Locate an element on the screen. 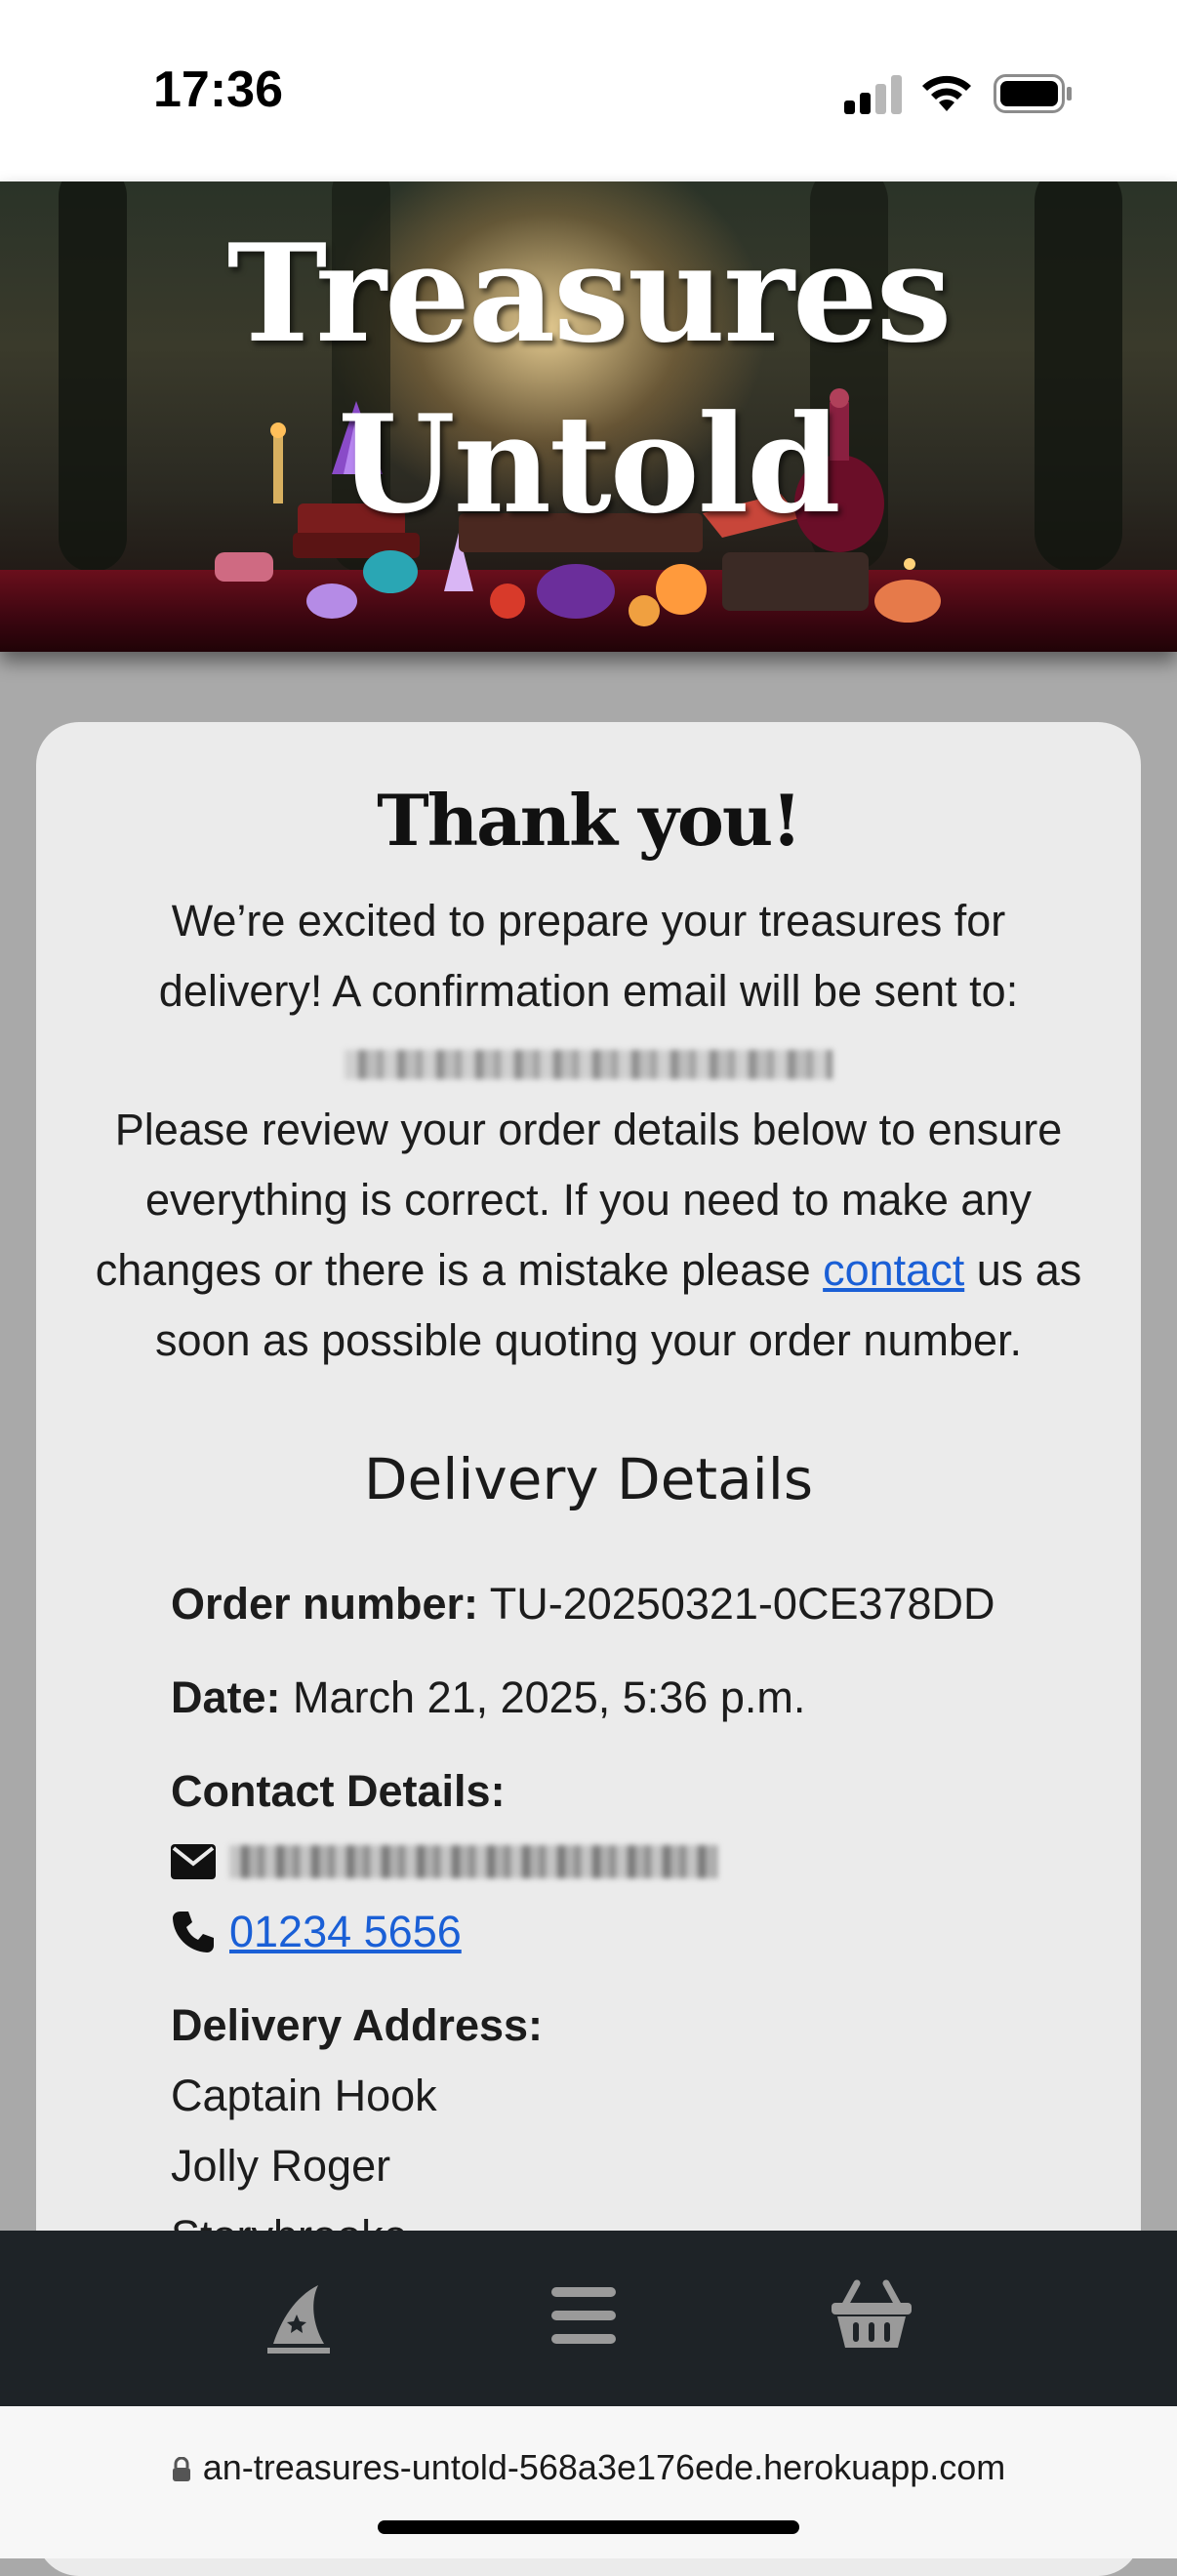  site-title-line2: Untold is located at coordinates (588, 464).